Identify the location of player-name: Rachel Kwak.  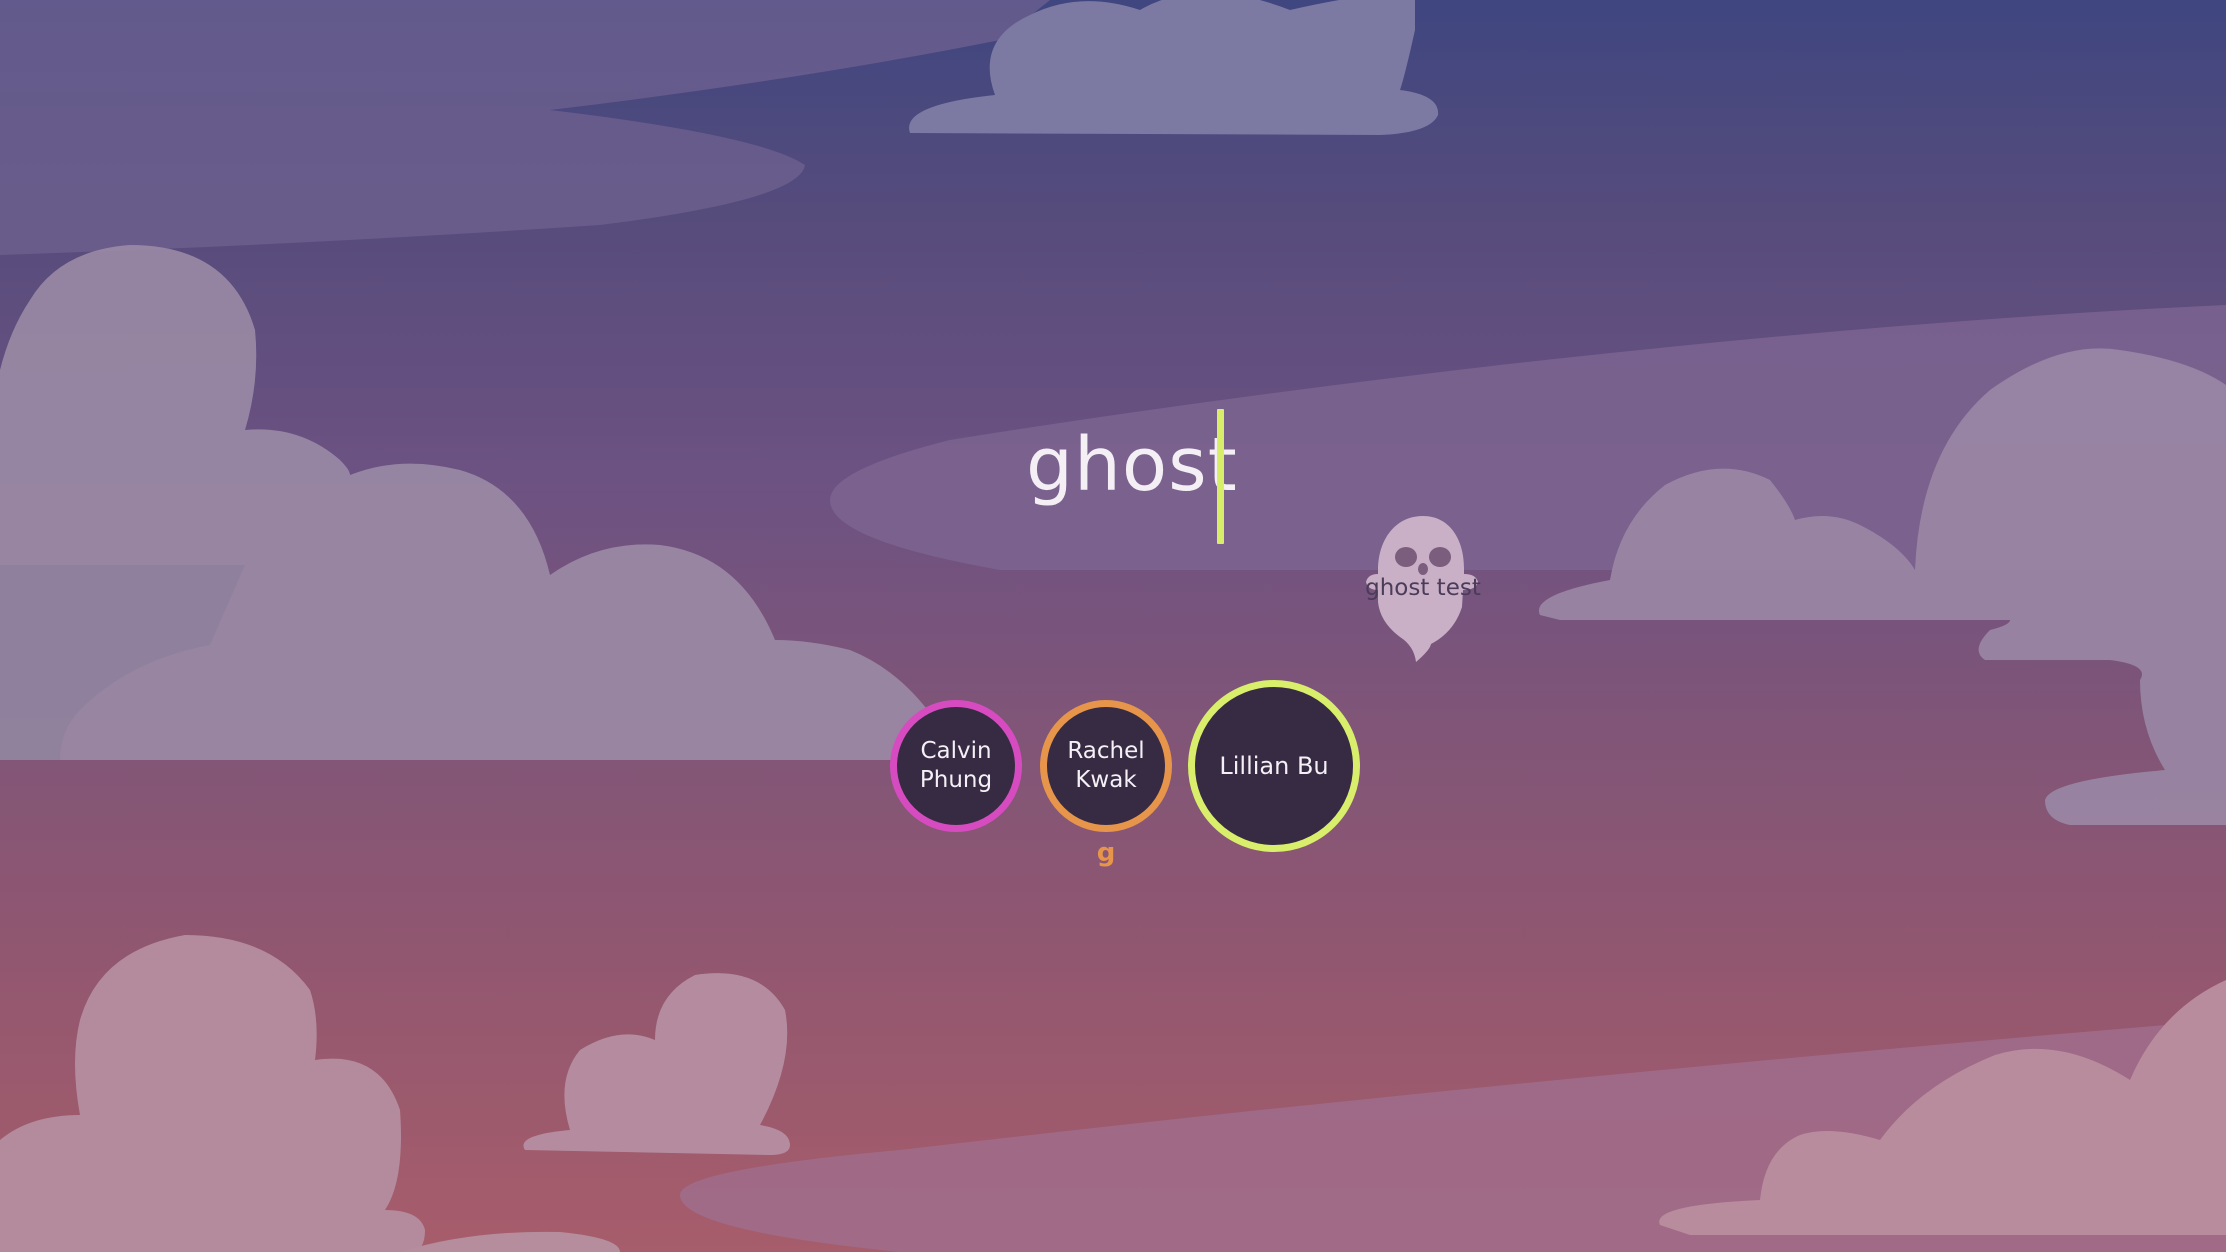
(1106, 765).